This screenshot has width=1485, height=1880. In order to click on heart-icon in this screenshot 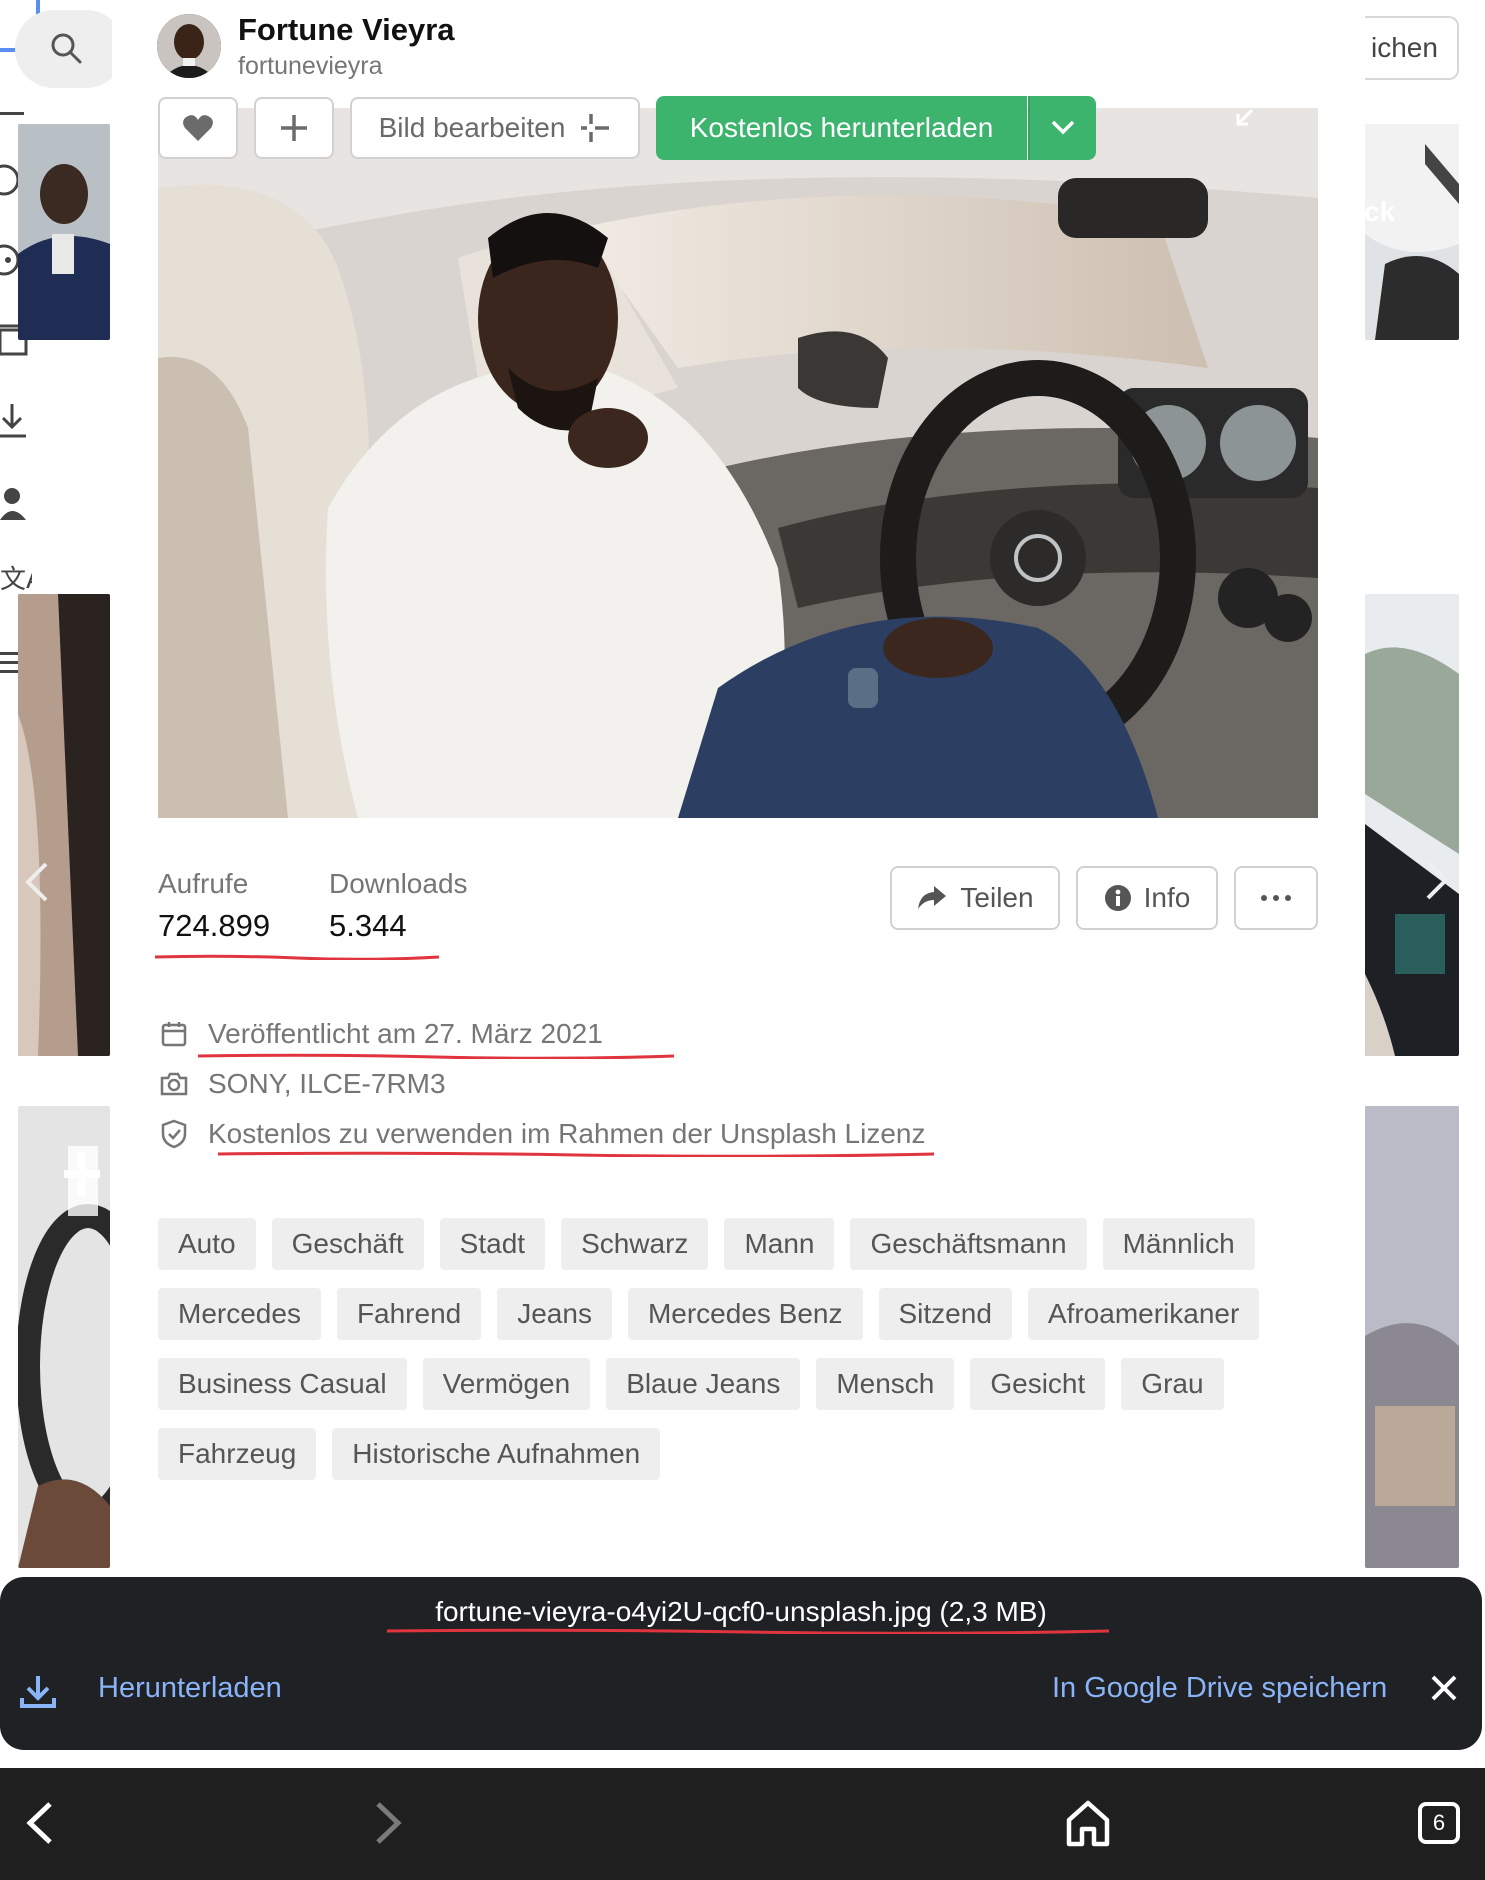, I will do `click(198, 128)`.